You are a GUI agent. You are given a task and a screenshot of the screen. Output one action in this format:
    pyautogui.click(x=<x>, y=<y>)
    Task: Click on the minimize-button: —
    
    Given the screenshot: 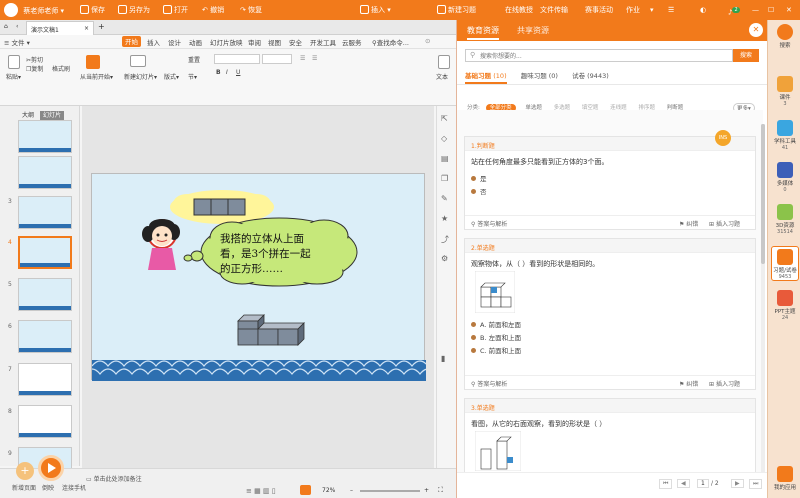 What is the action you would take?
    pyautogui.click(x=755, y=10)
    